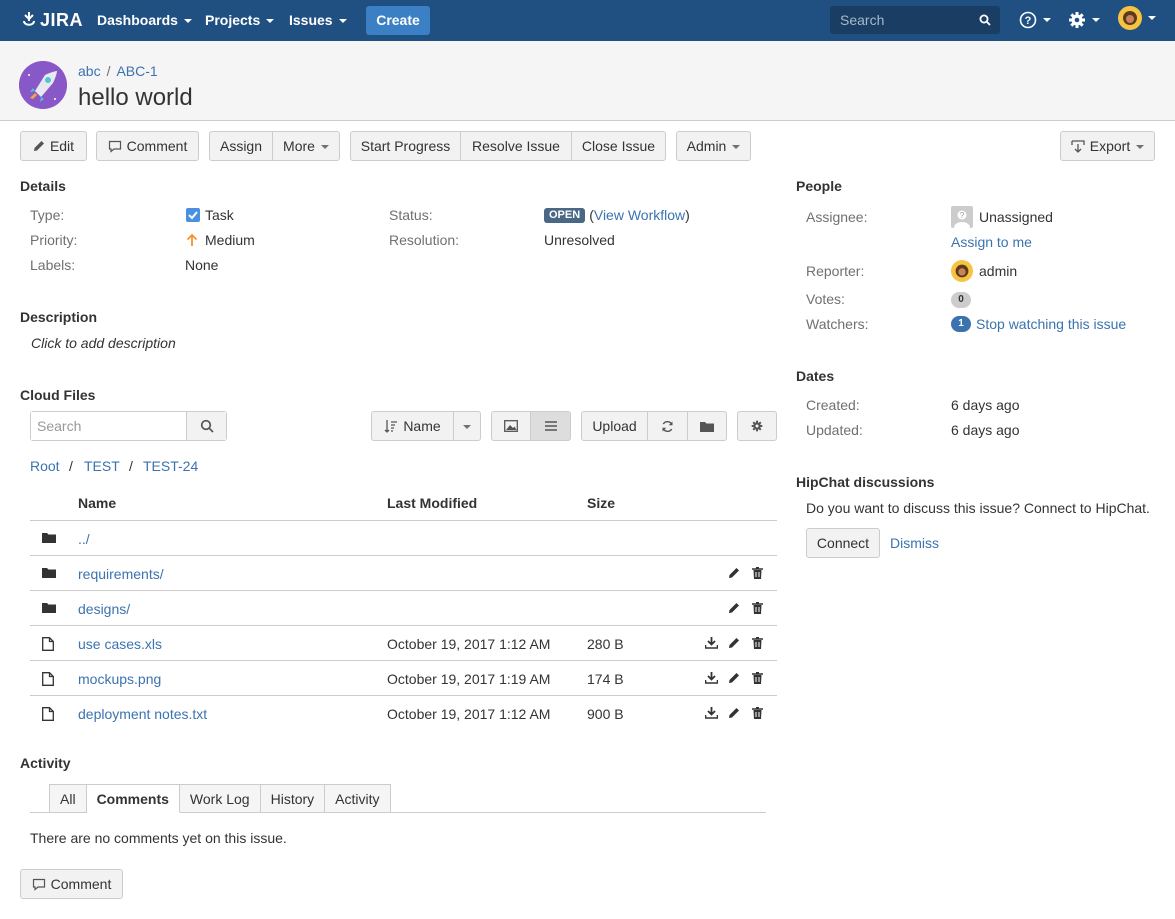  Describe the element at coordinates (991, 242) in the screenshot. I see `assign-to-me-link: Assign to me` at that location.